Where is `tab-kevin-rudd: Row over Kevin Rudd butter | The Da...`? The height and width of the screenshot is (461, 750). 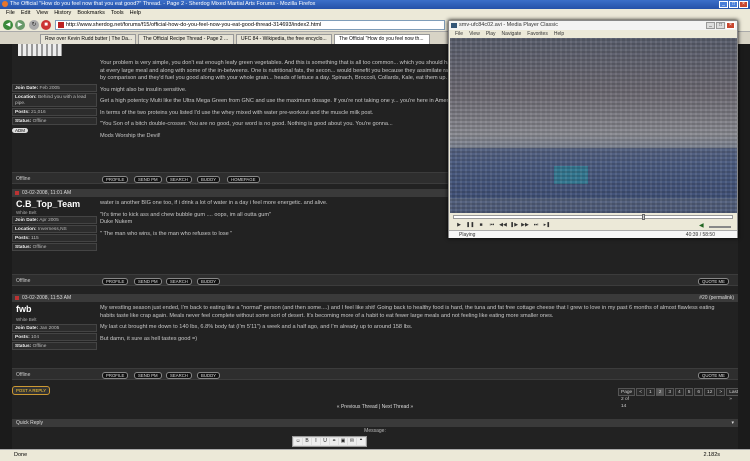 tab-kevin-rudd: Row over Kevin Rudd butter | The Da... is located at coordinates (88, 39).